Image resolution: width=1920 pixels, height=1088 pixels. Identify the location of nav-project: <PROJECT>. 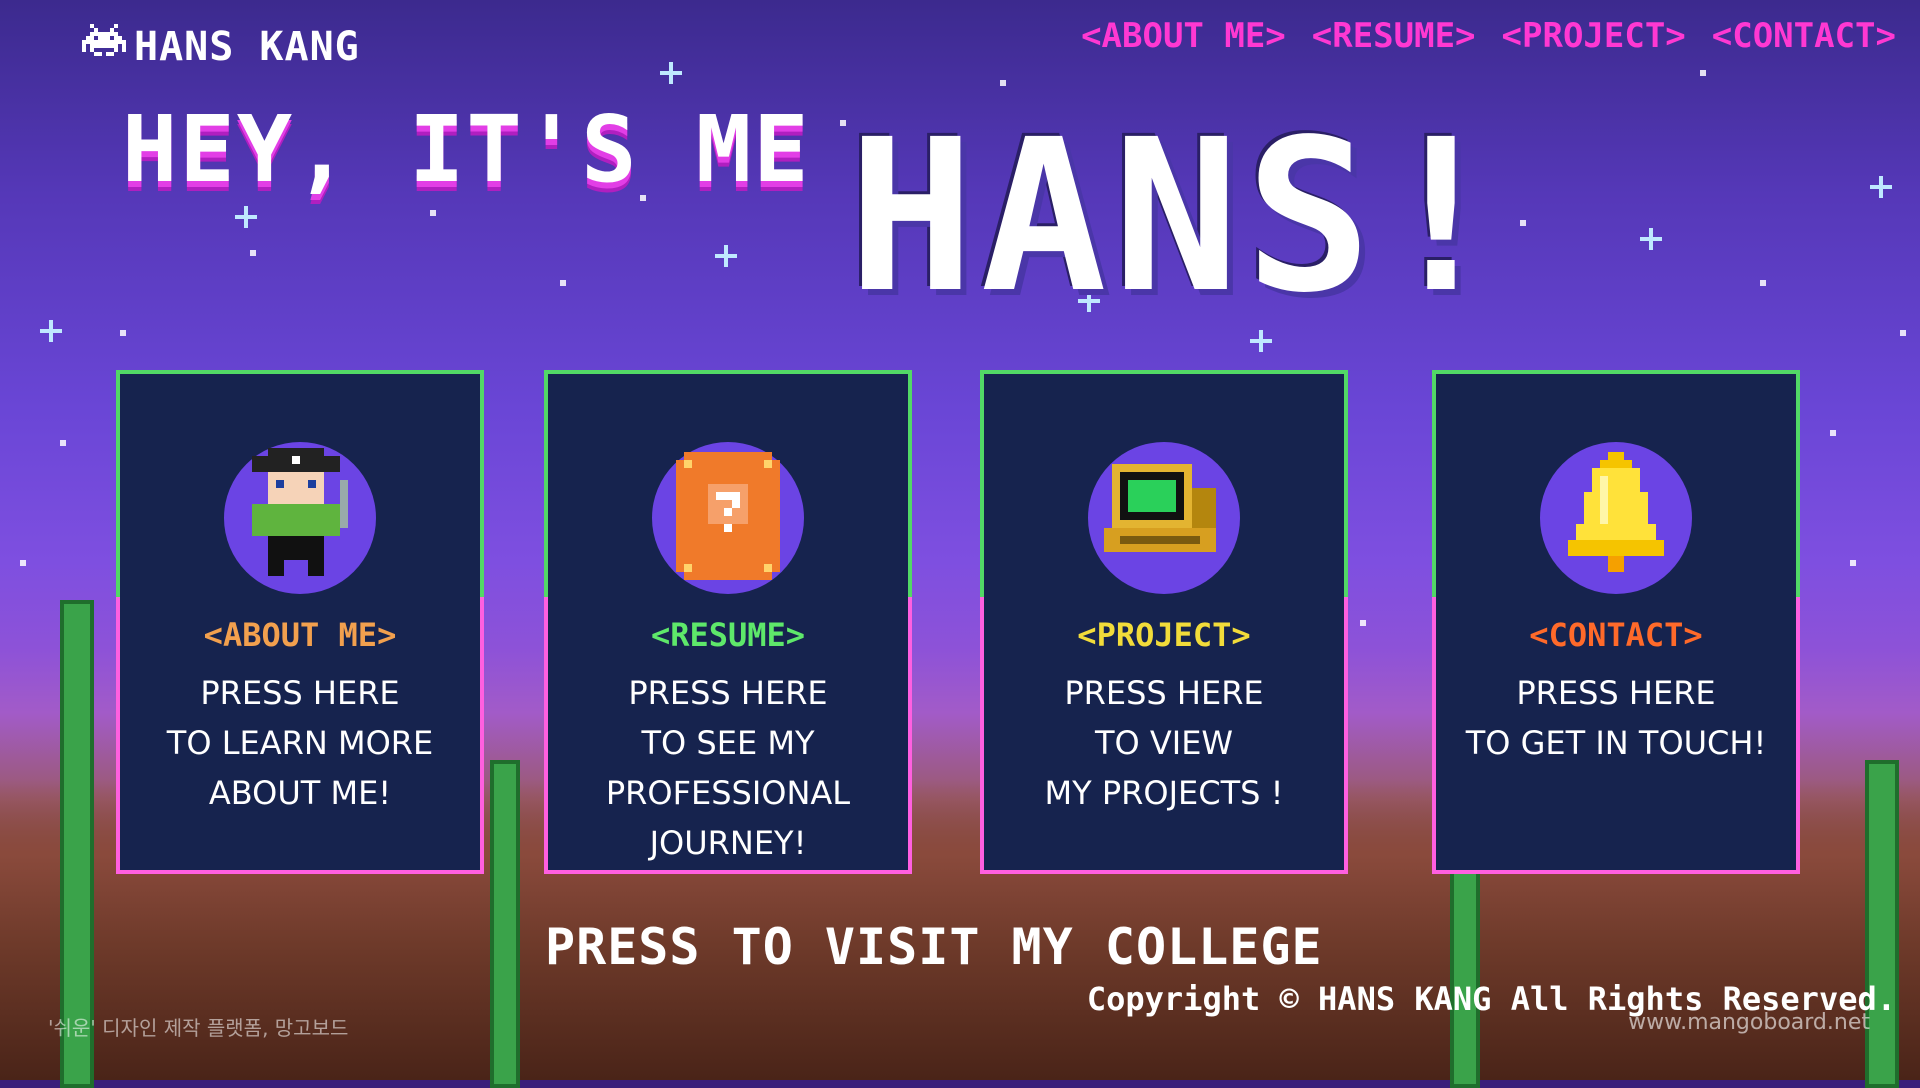
(1594, 36).